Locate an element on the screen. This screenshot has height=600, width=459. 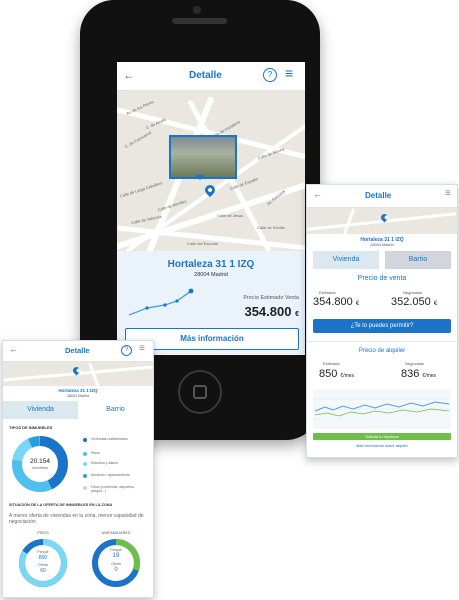
donut-total: 20.154 is located at coordinates (40, 461).